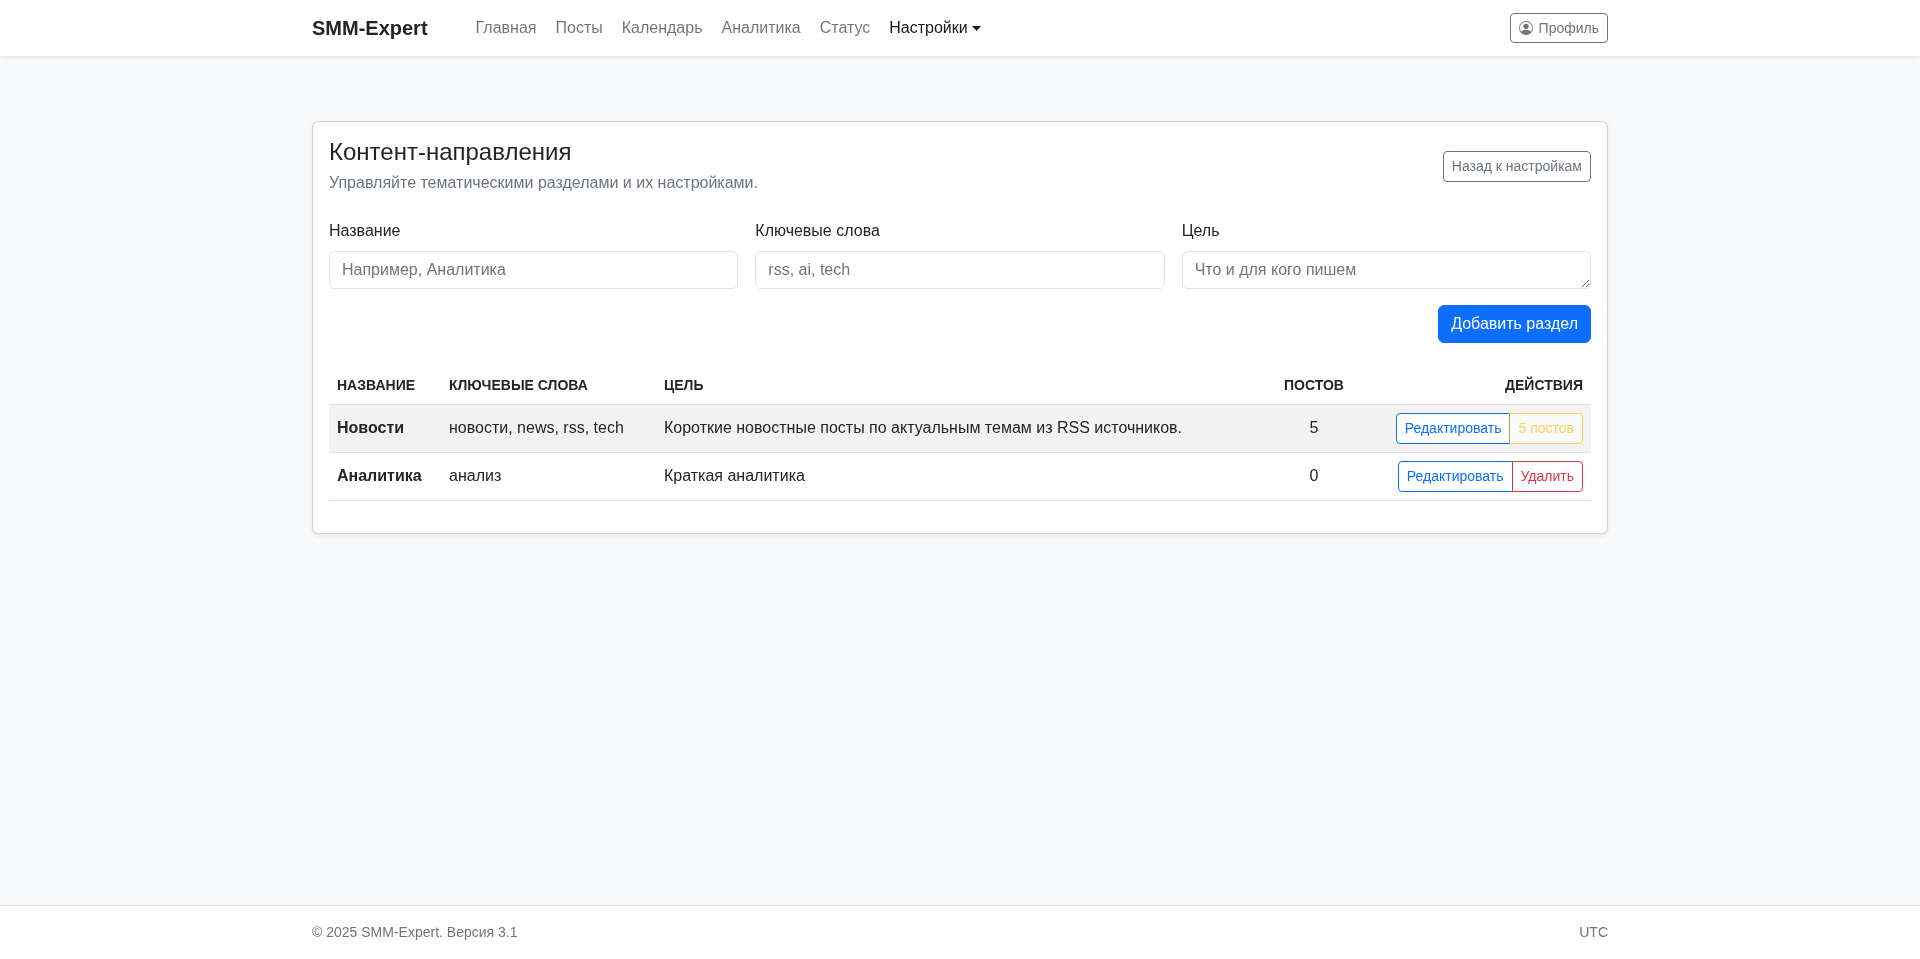  Describe the element at coordinates (1558, 28) in the screenshot. I see `profile-button: Профиль` at that location.